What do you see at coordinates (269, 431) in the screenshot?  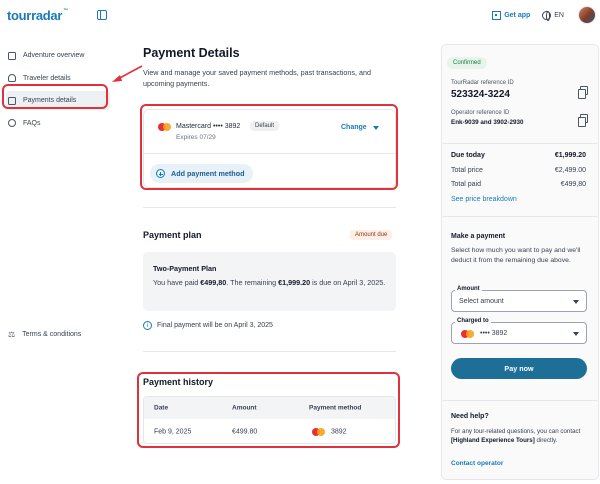 I see `table-row: Feb 9, 2025 €499.80 3892` at bounding box center [269, 431].